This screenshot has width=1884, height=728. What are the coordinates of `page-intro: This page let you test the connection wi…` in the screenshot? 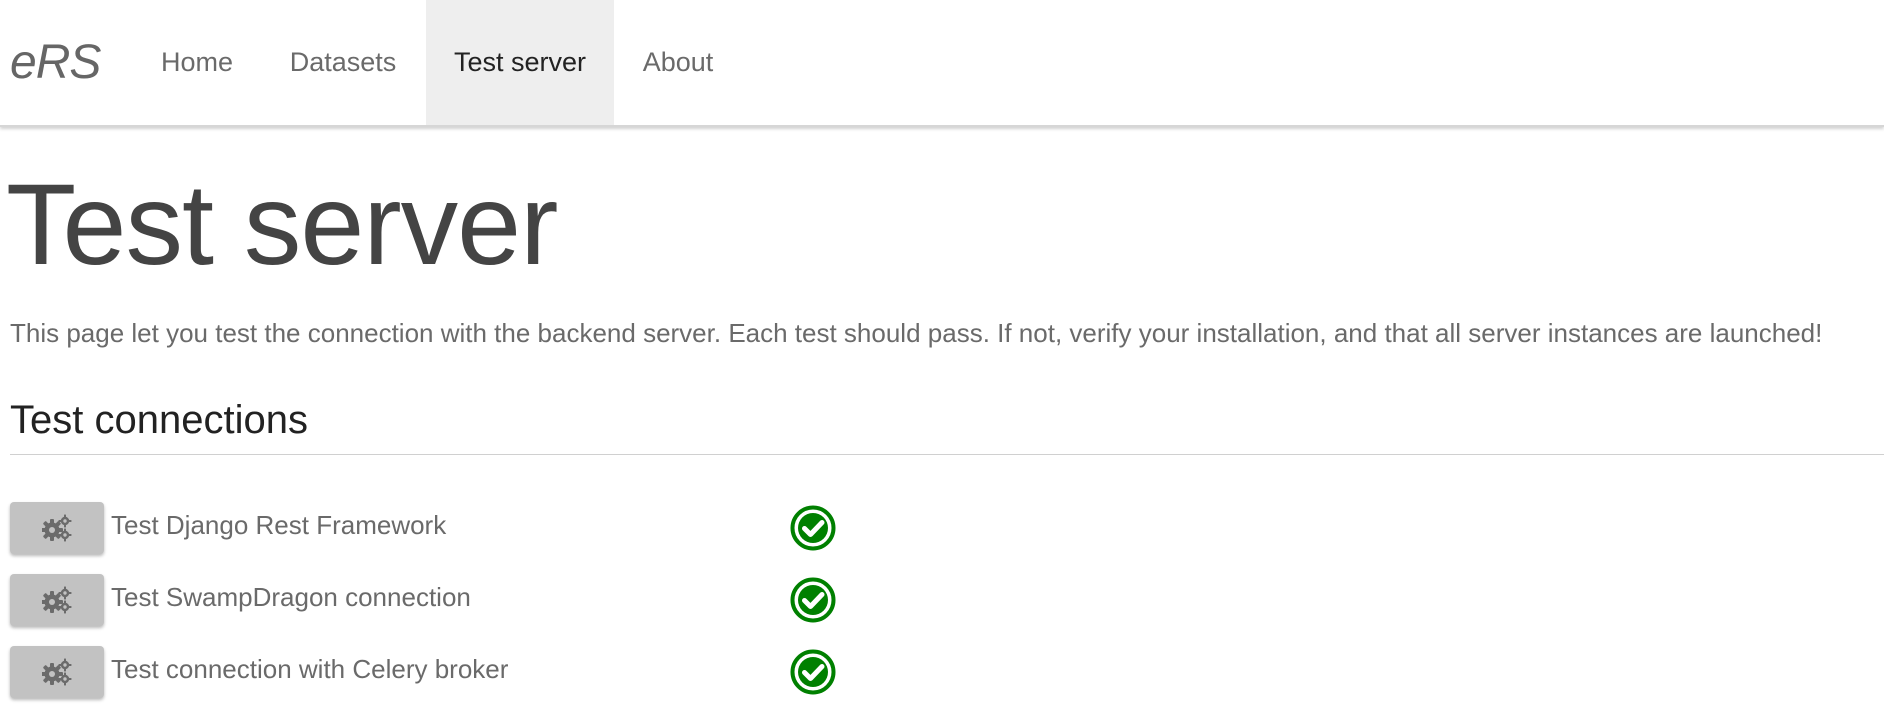 It's located at (916, 333).